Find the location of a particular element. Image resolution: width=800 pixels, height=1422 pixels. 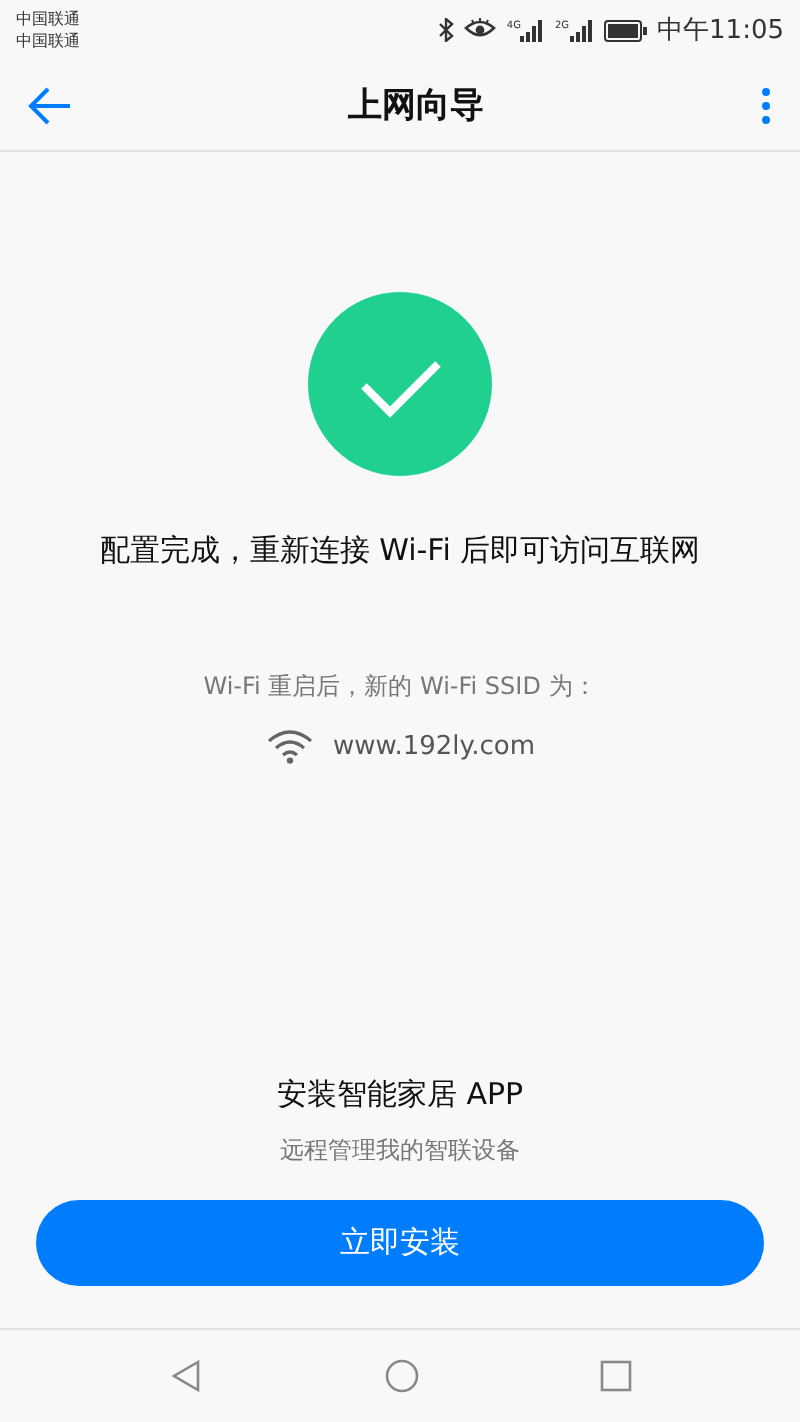

battery-icon is located at coordinates (625, 30).